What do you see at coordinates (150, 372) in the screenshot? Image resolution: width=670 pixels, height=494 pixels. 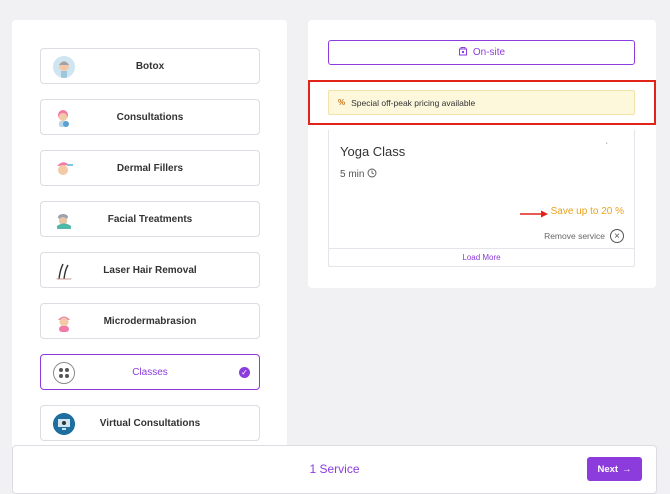 I see `category-classes: Classes ✓` at bounding box center [150, 372].